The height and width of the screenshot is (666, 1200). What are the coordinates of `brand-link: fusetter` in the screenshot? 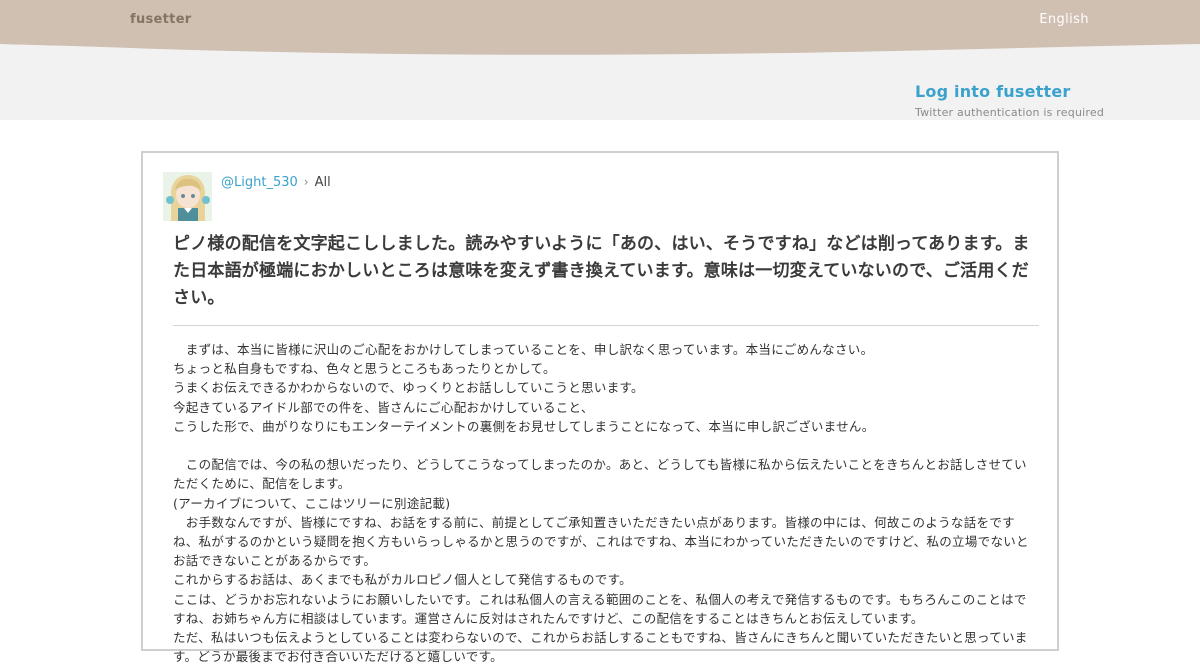 It's located at (161, 19).